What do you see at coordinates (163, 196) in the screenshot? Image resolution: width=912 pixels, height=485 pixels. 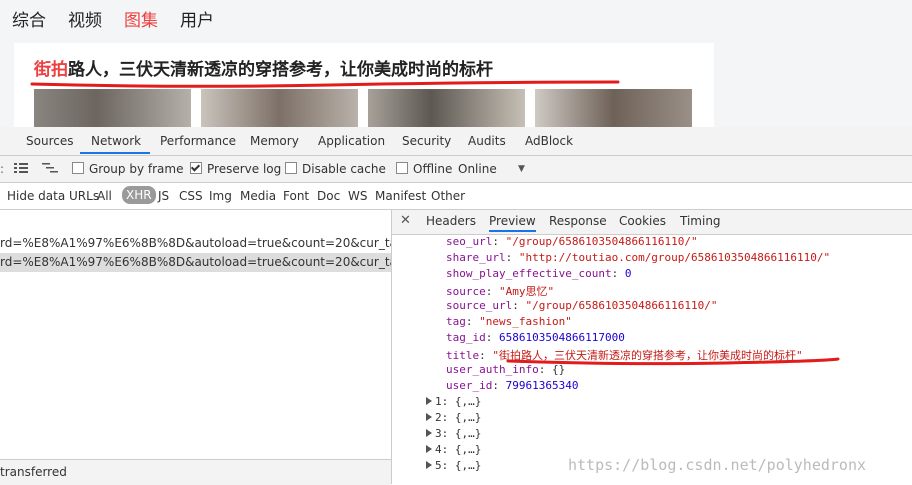 I see `filter-js: JS` at bounding box center [163, 196].